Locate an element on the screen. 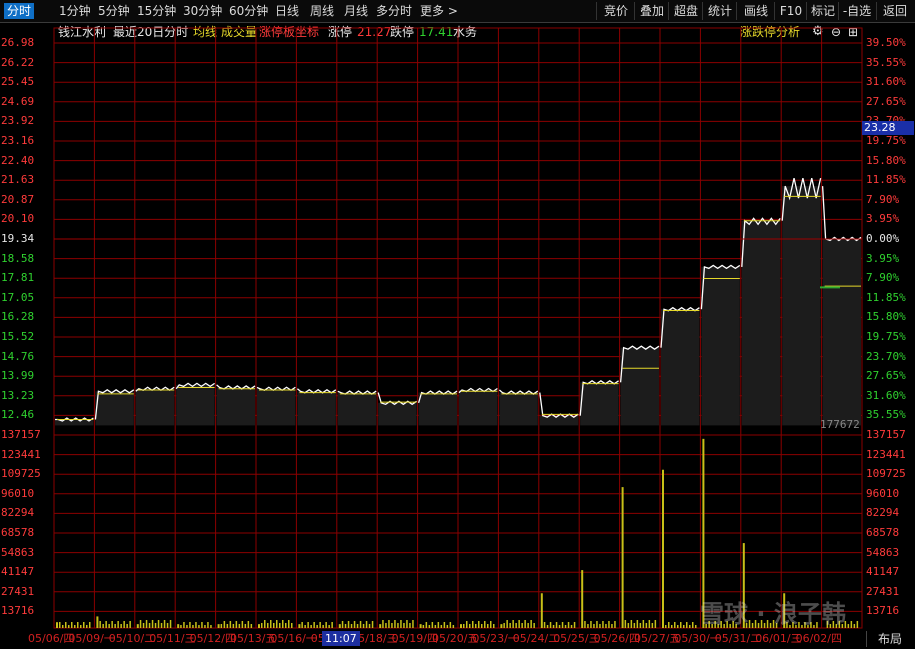 This screenshot has height=649, width=915. percent-tick: 7.90% is located at coordinates (883, 278).